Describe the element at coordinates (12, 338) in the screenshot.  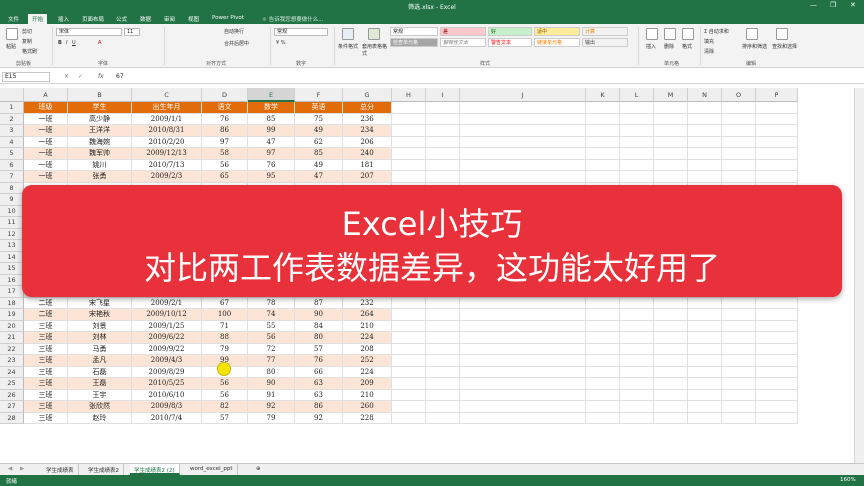
I see `row-header: 21` at that location.